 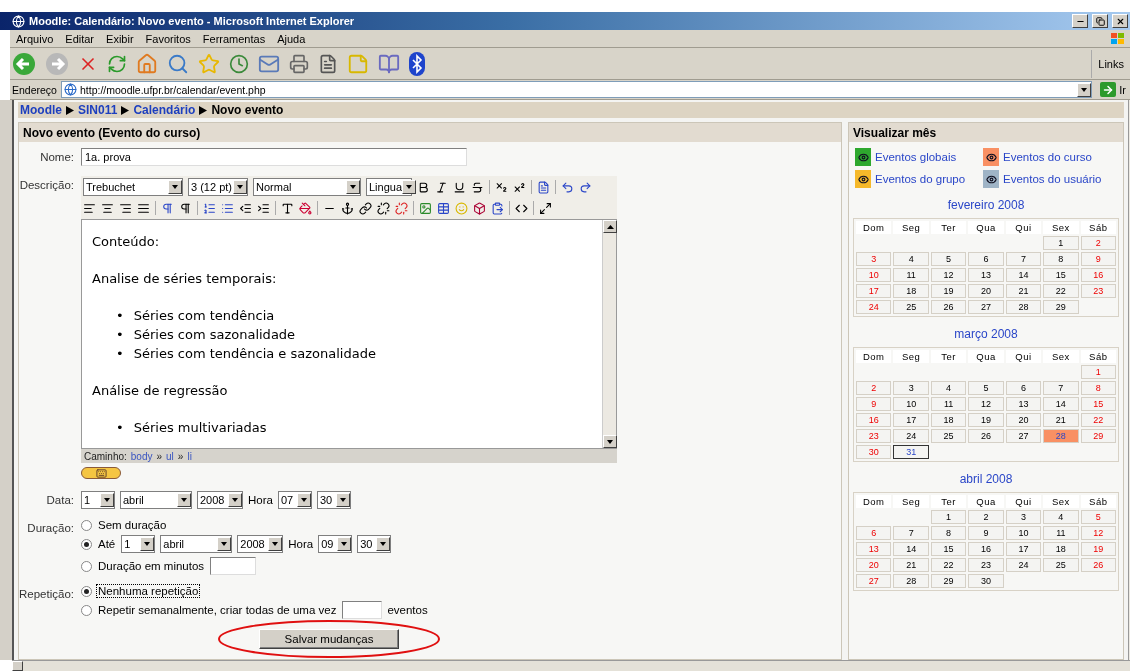 I want to click on menu-item: Ajuda, so click(x=291, y=38).